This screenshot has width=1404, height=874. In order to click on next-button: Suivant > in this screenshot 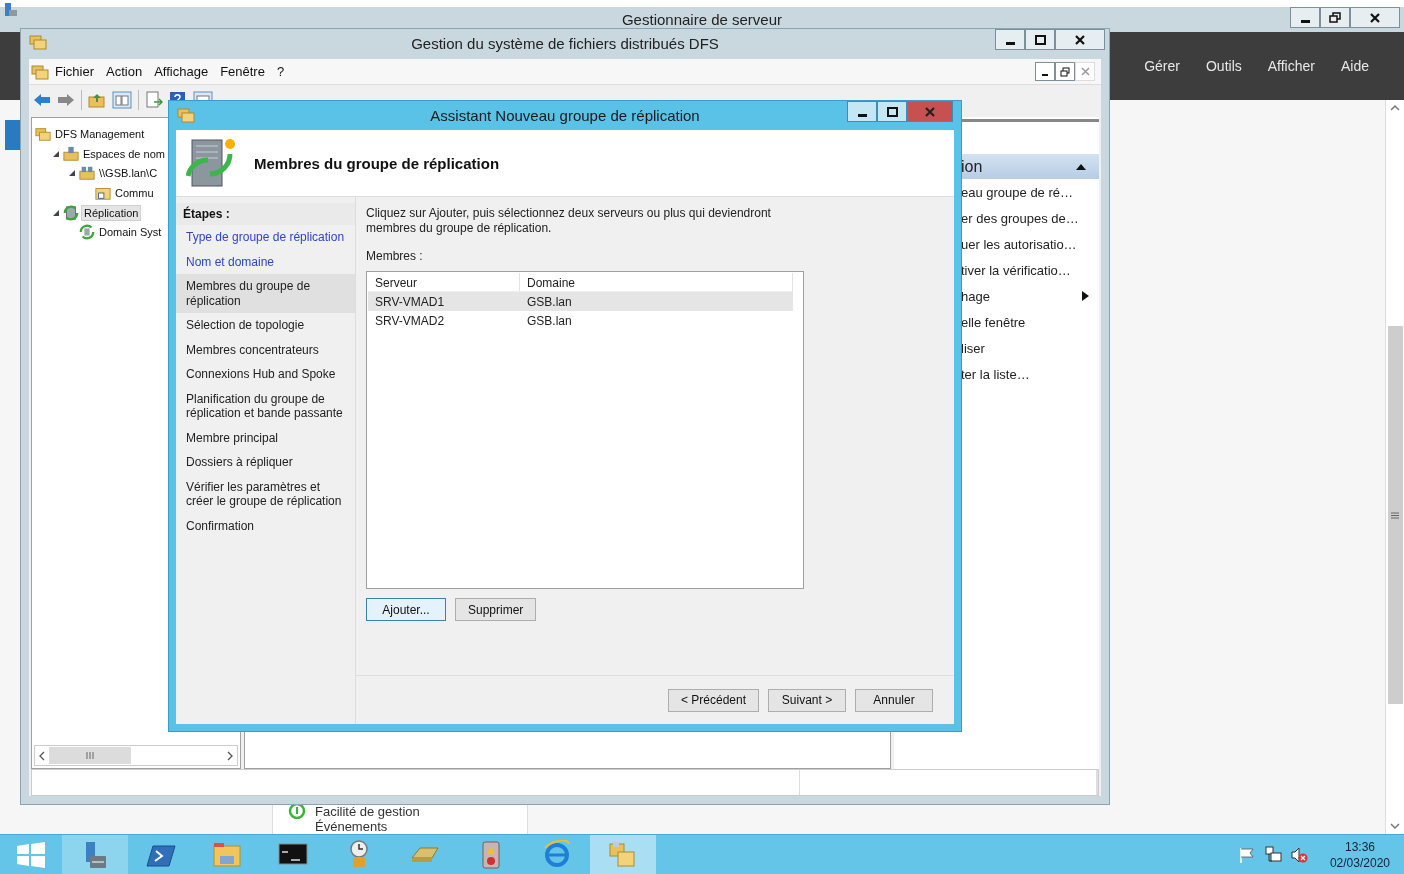, I will do `click(807, 700)`.